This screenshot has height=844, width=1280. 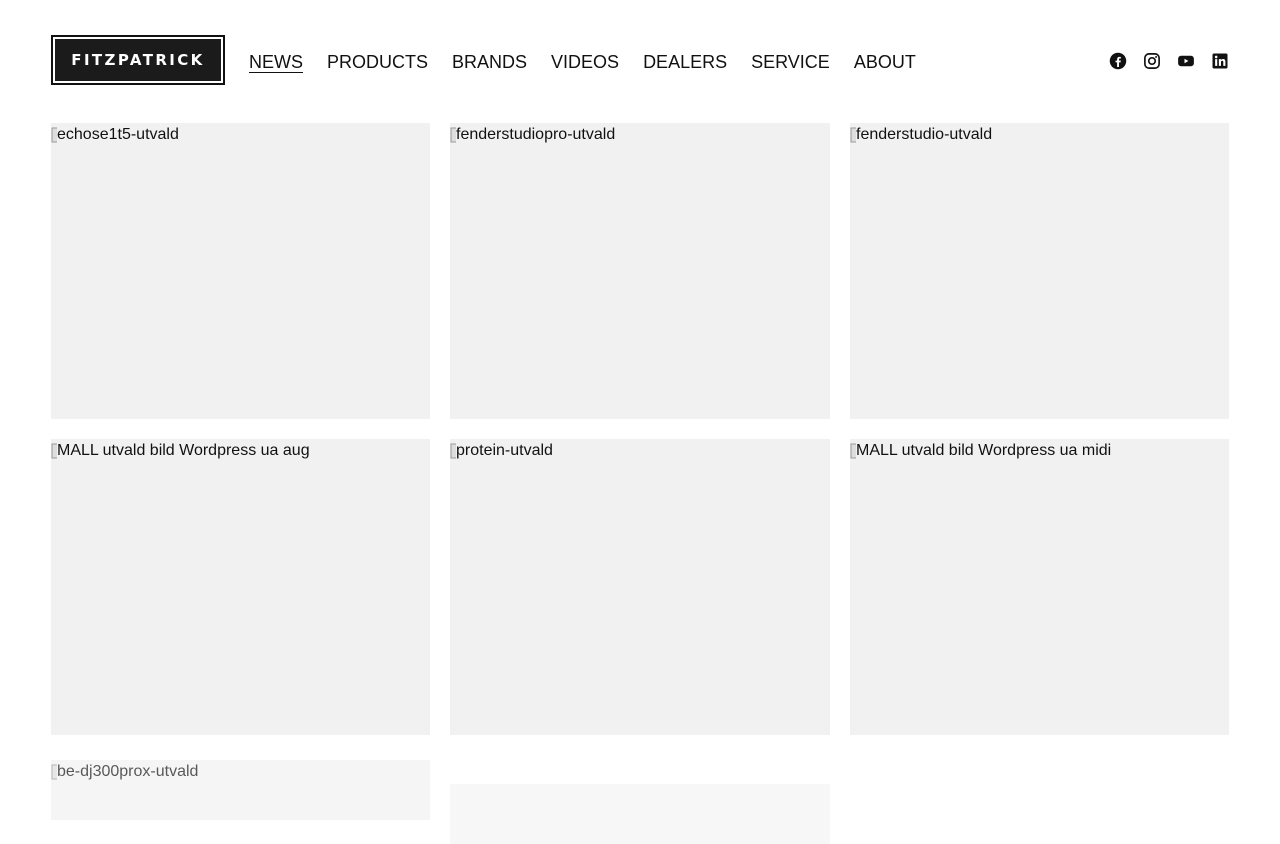 What do you see at coordinates (128, 771) in the screenshot?
I see `post-image-alt: be-dj300prox-utvald` at bounding box center [128, 771].